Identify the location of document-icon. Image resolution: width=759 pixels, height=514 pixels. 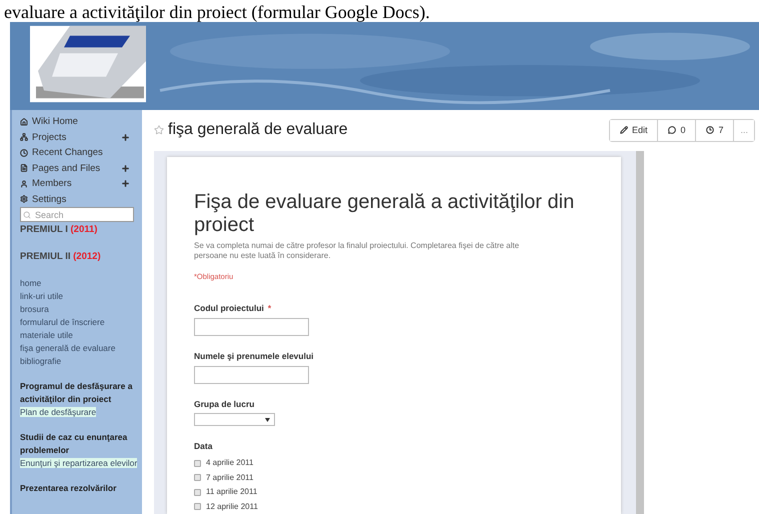
(24, 168).